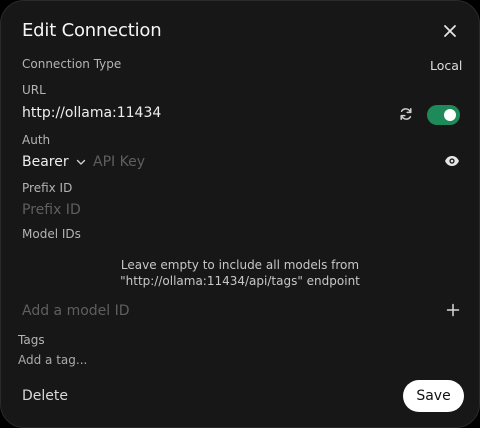 This screenshot has height=428, width=480. Describe the element at coordinates (47, 188) in the screenshot. I see `prefix-id-label: Prefix ID` at that location.